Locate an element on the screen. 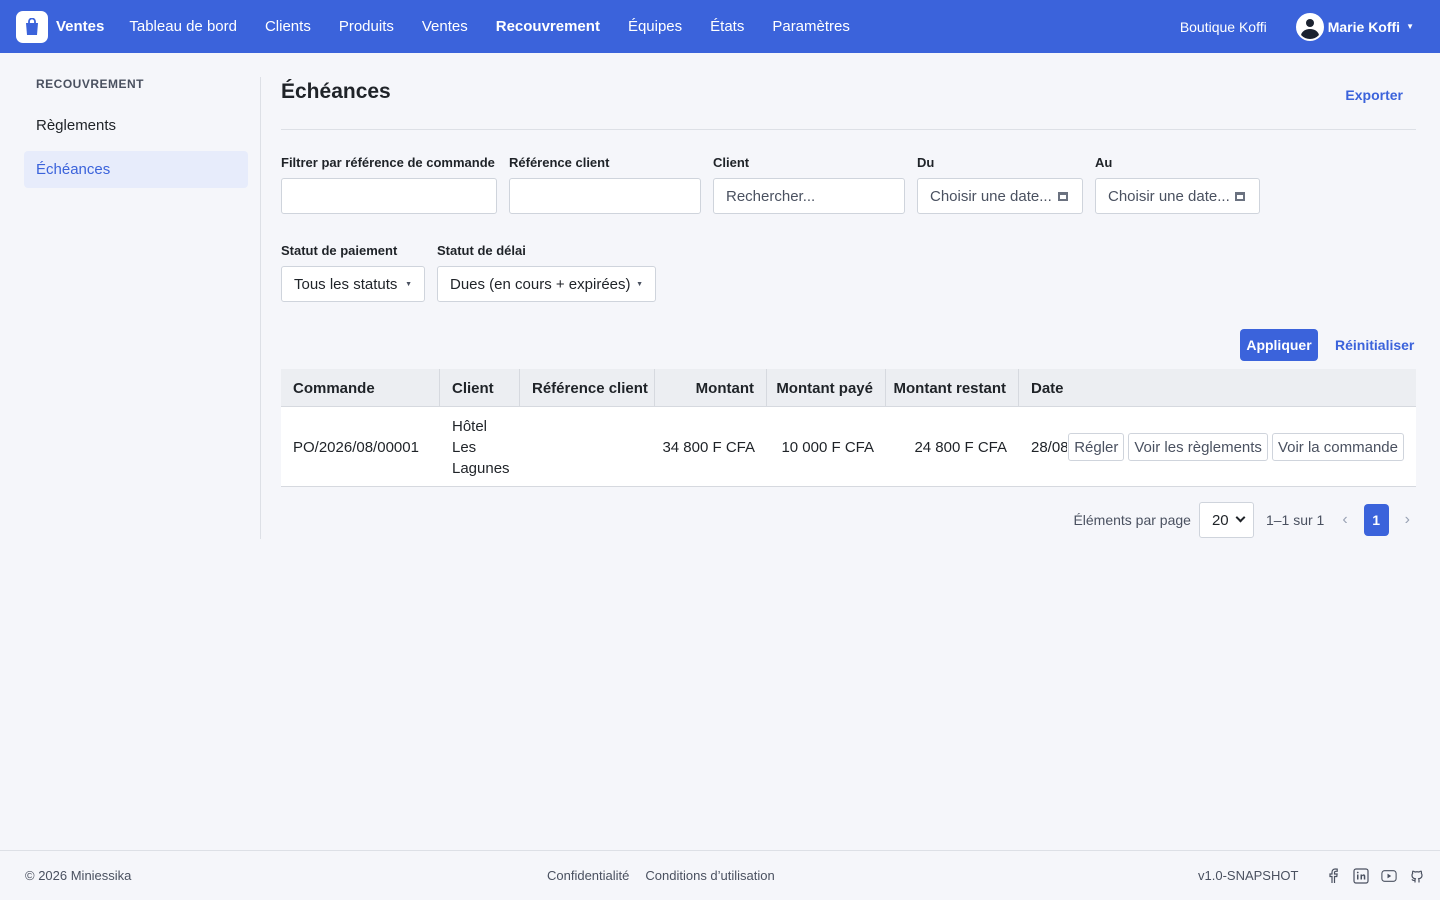 The width and height of the screenshot is (1440, 900). page-button-1: 1 is located at coordinates (1376, 520).